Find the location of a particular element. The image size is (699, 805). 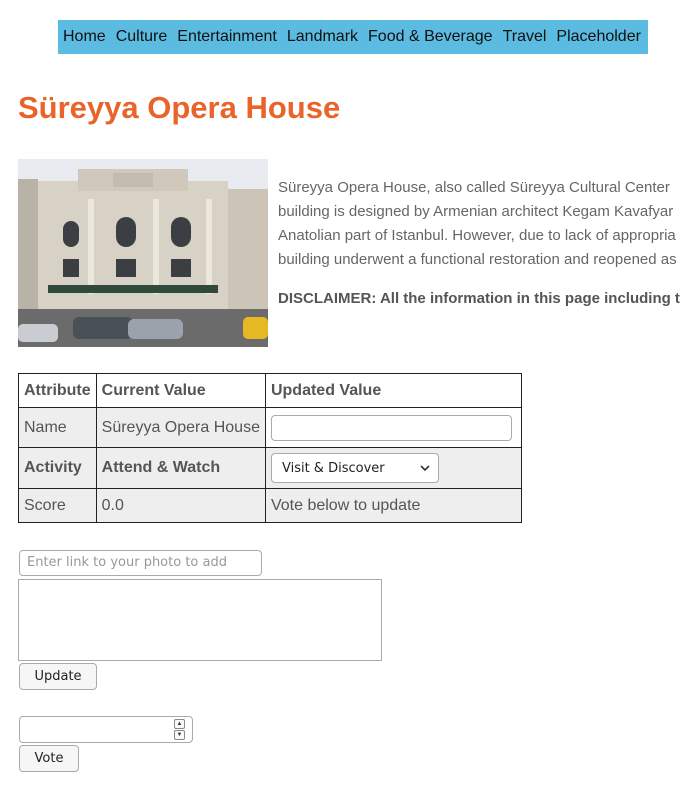

table-row: Name Süreyya Opera House is located at coordinates (270, 427).